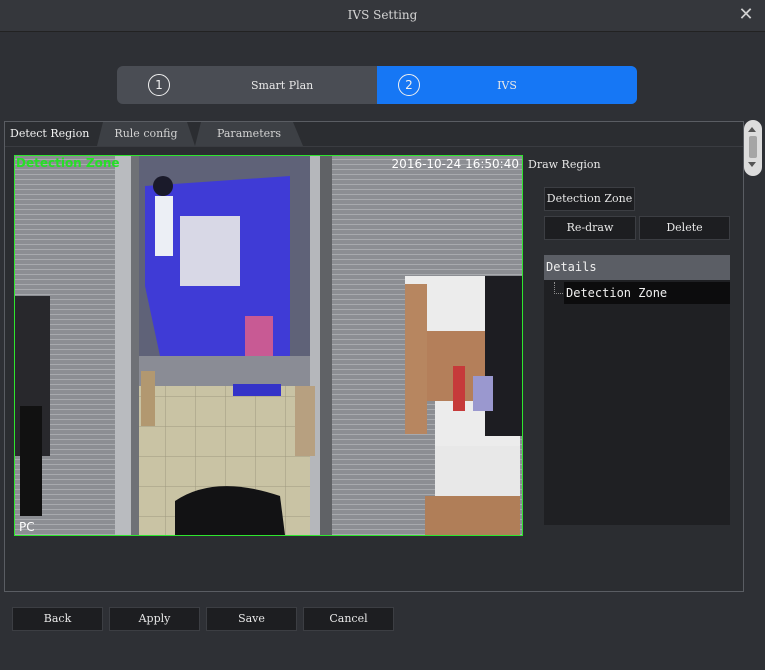 The image size is (765, 670). What do you see at coordinates (51, 134) in the screenshot?
I see `tab-detect-region: Detect Region` at bounding box center [51, 134].